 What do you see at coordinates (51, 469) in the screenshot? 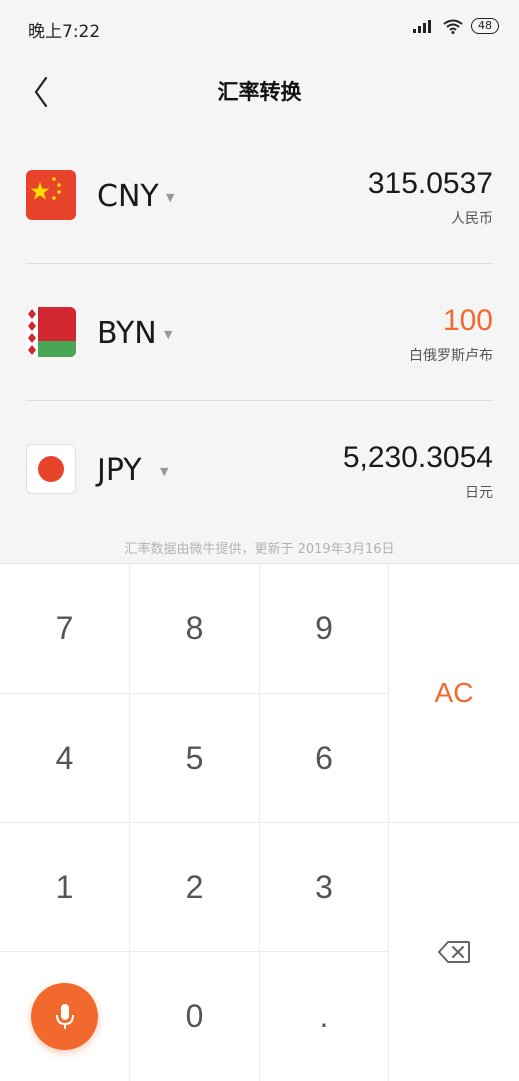
I see `japan-flag-icon` at bounding box center [51, 469].